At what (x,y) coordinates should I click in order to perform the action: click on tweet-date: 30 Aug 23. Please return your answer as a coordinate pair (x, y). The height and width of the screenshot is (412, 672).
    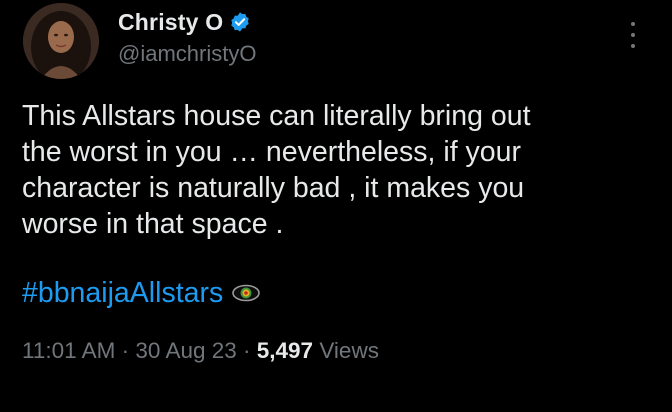
    Looking at the image, I should click on (185, 350).